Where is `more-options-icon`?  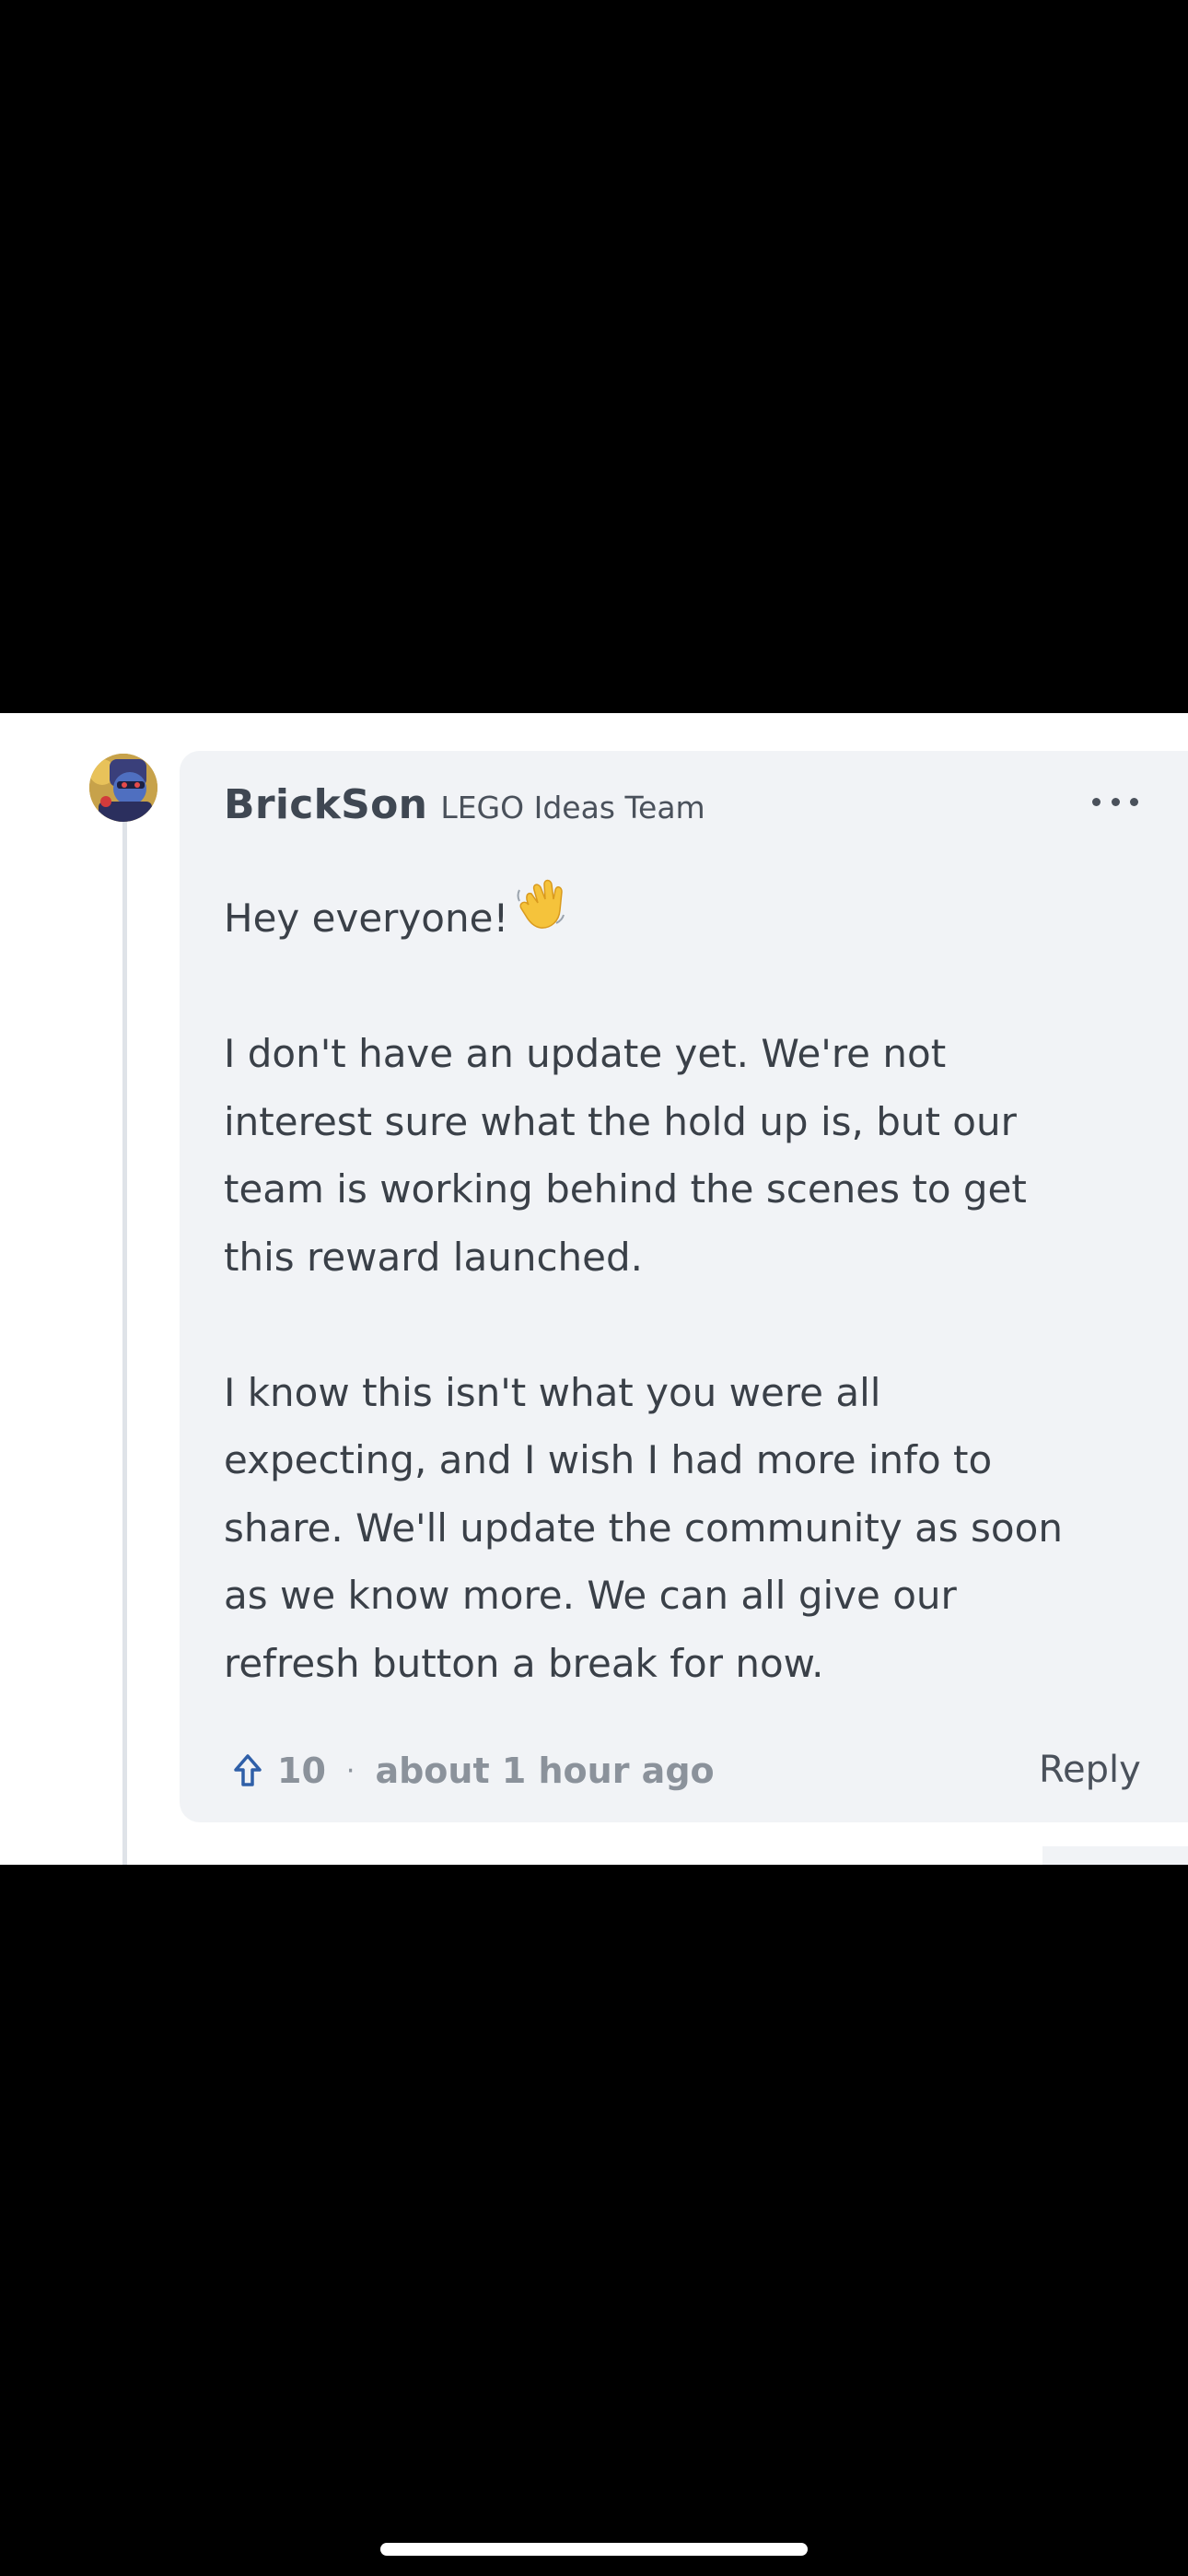
more-options-icon is located at coordinates (1115, 801).